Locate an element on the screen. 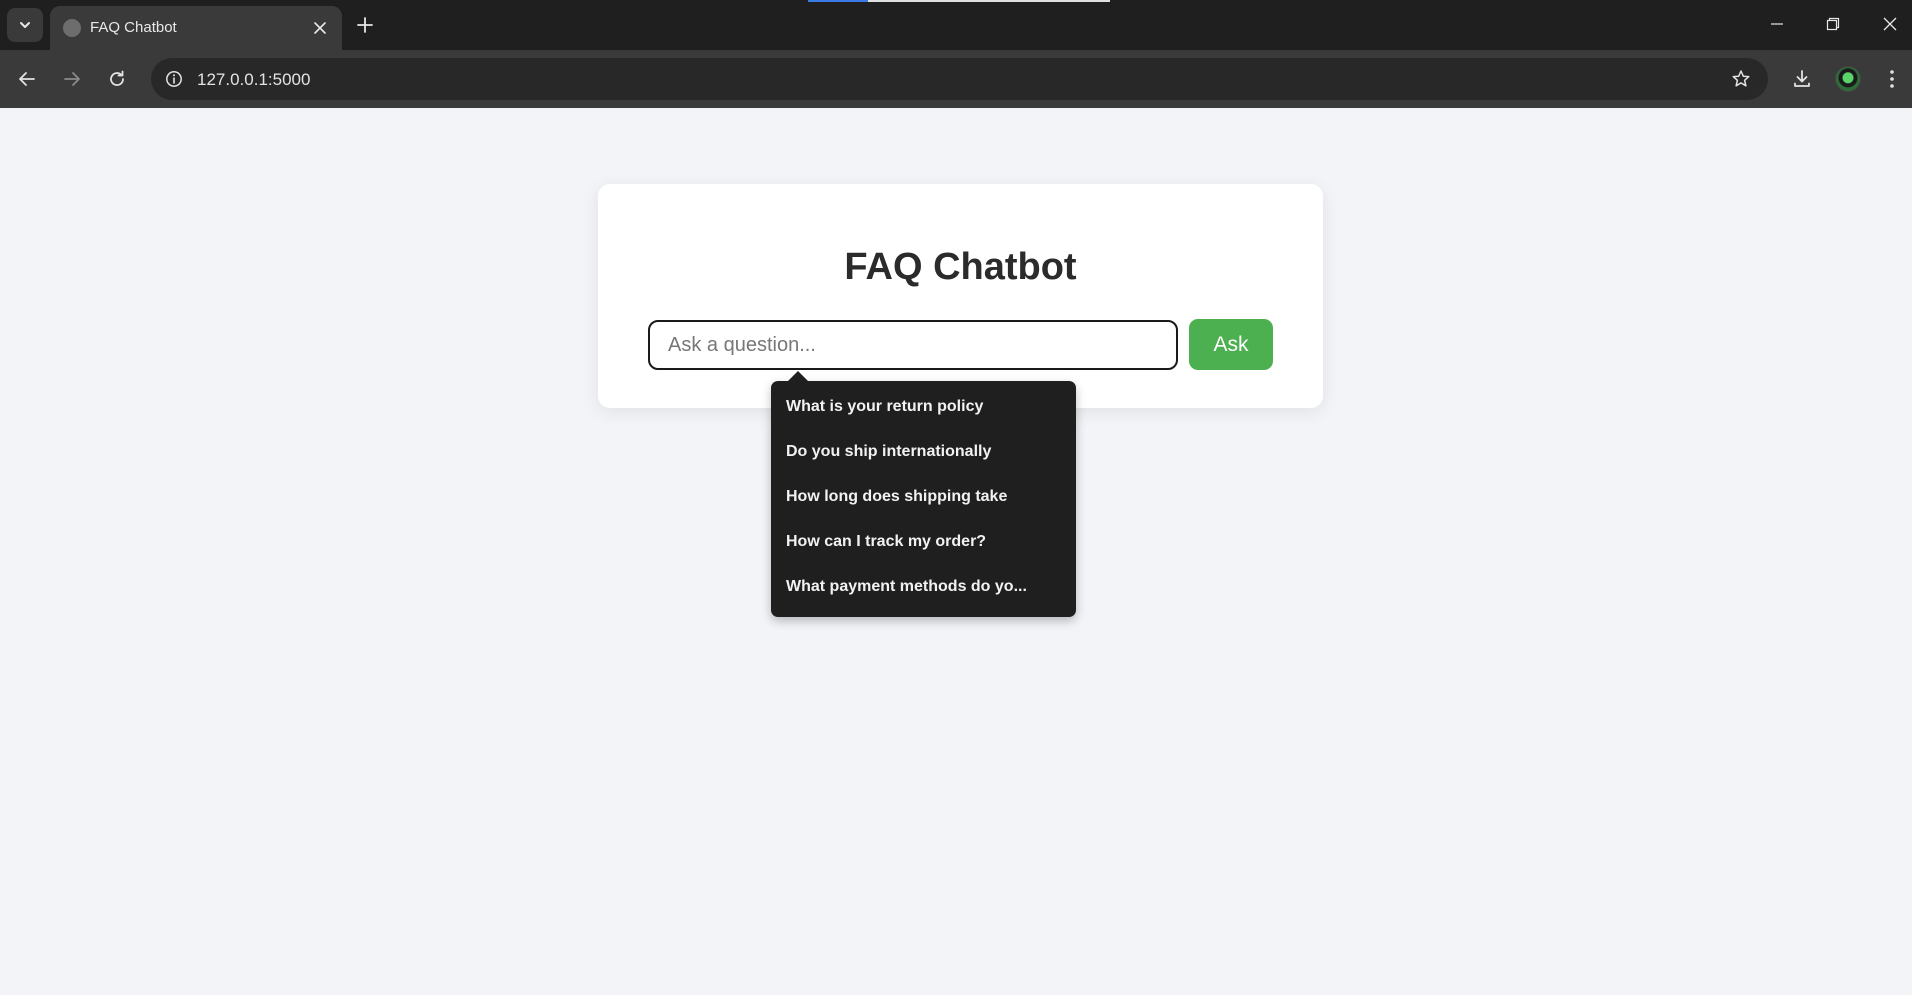  close-window-button is located at coordinates (1890, 24).